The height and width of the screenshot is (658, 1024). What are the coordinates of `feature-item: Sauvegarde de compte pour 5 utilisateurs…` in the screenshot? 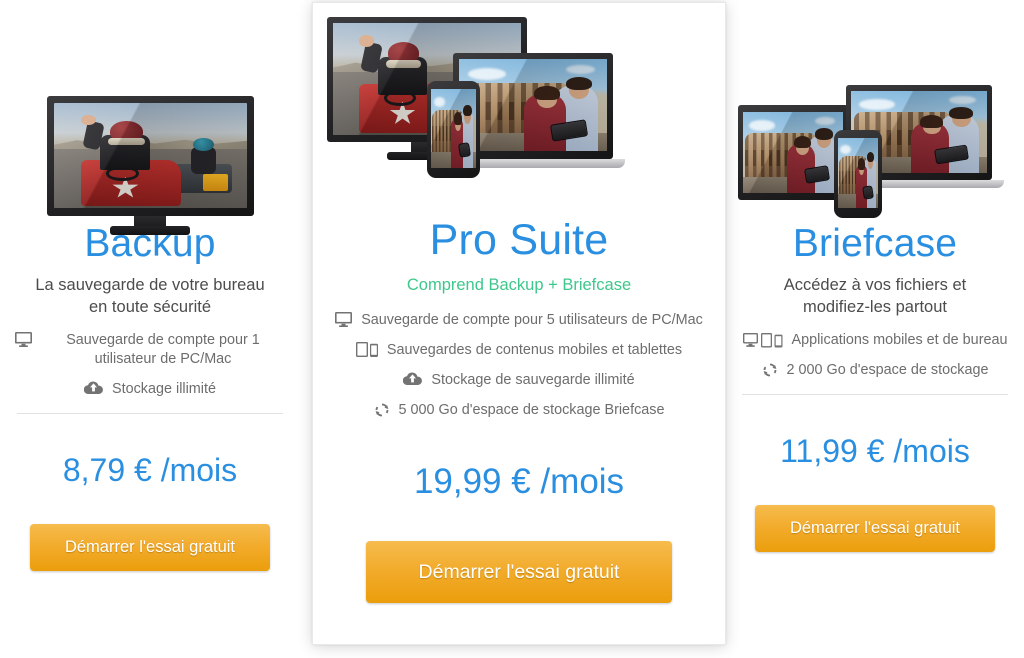 It's located at (519, 320).